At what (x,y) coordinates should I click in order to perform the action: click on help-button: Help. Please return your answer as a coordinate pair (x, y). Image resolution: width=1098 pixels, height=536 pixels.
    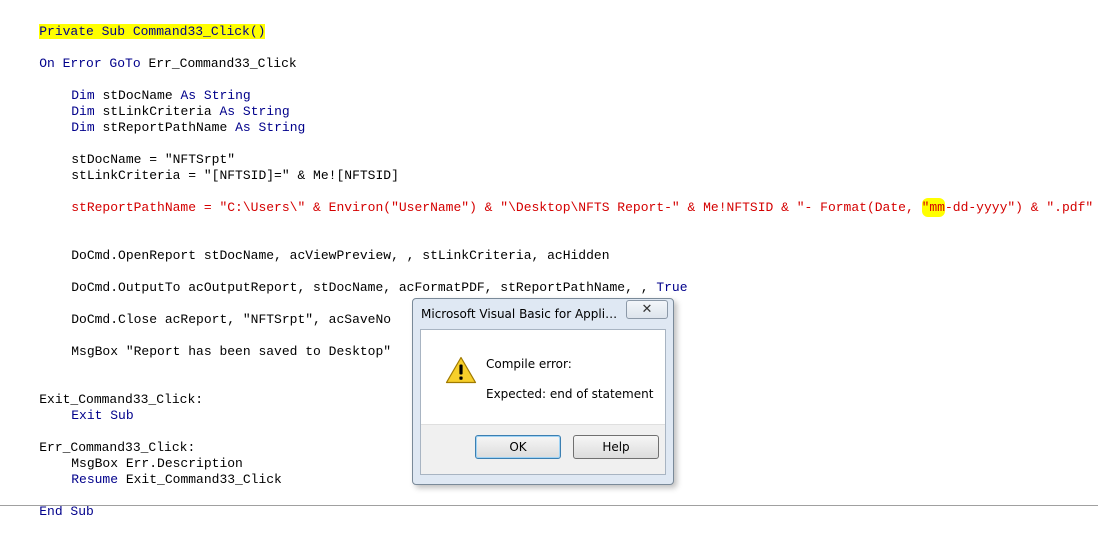
    Looking at the image, I should click on (616, 447).